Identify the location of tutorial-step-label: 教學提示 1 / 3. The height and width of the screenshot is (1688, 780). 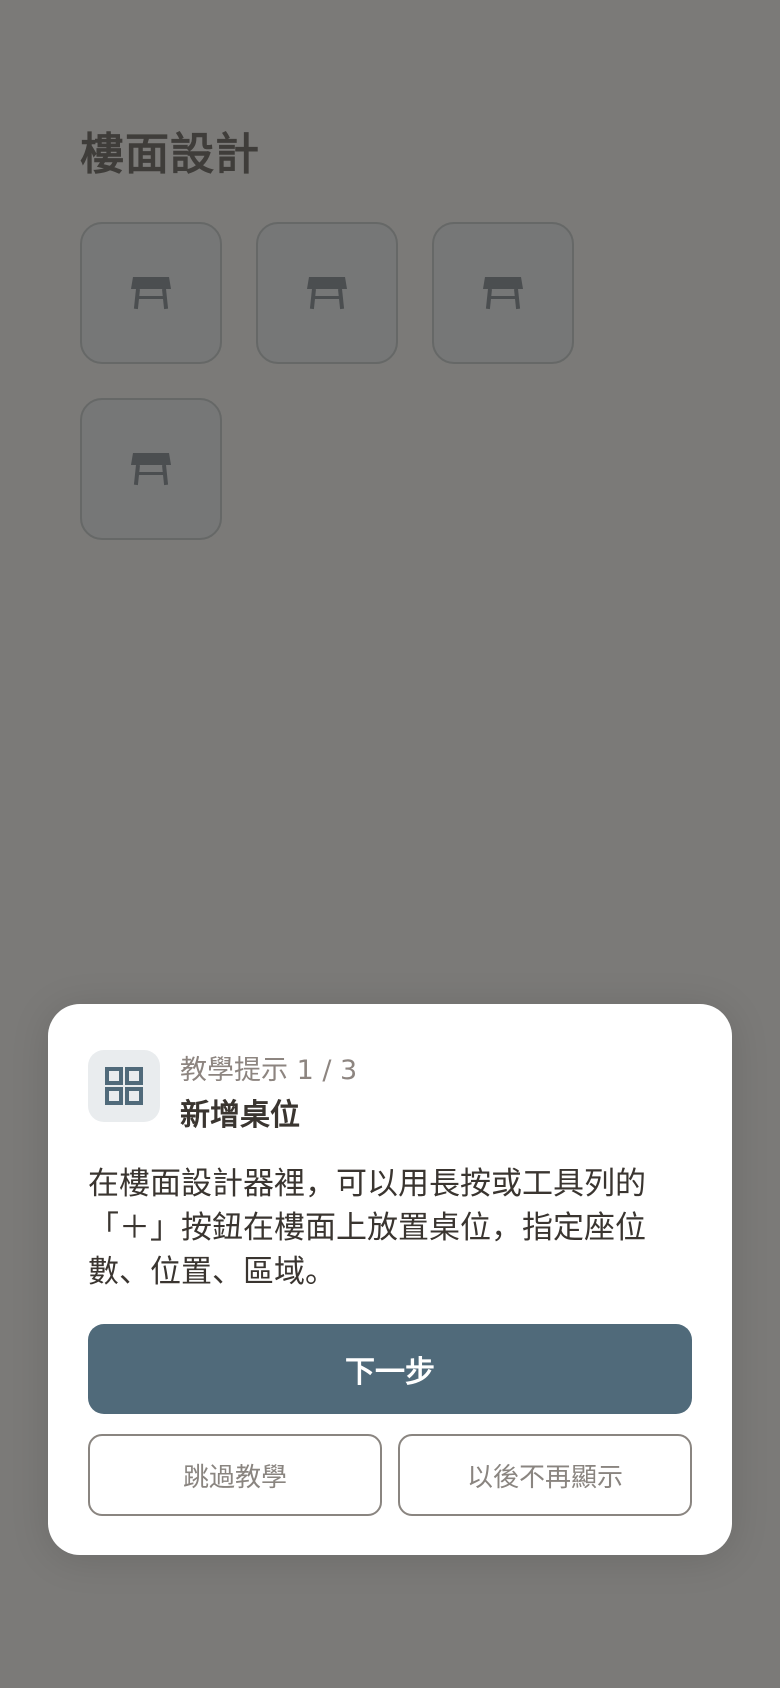
(269, 1070).